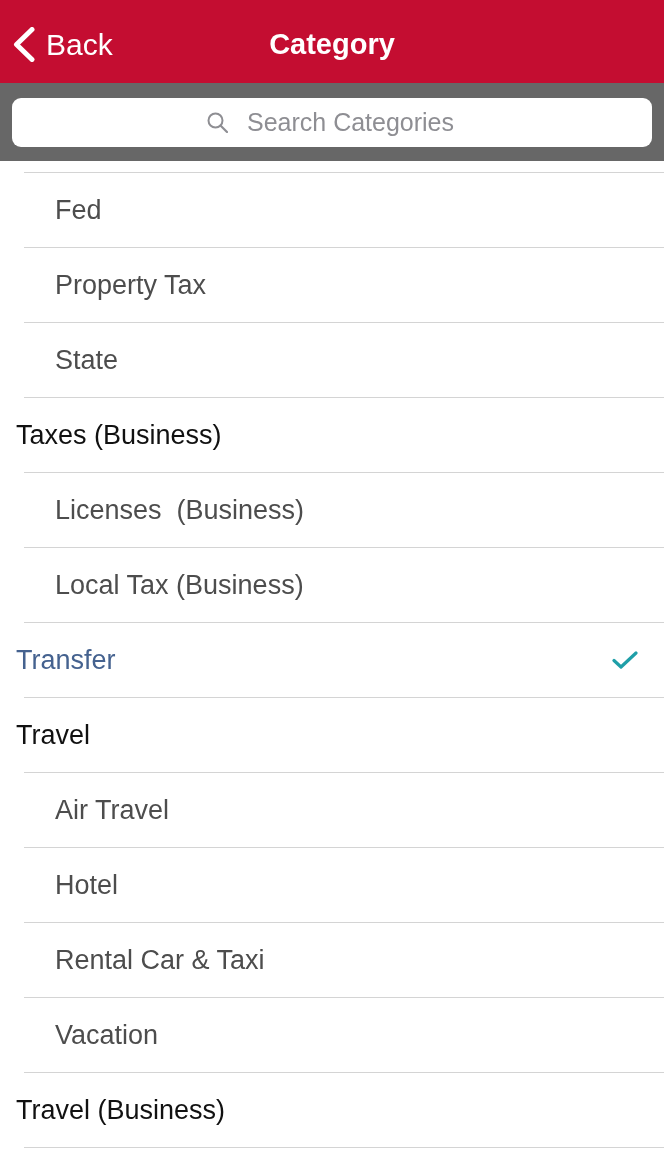  Describe the element at coordinates (56, 44) in the screenshot. I see `back-button: Back` at that location.